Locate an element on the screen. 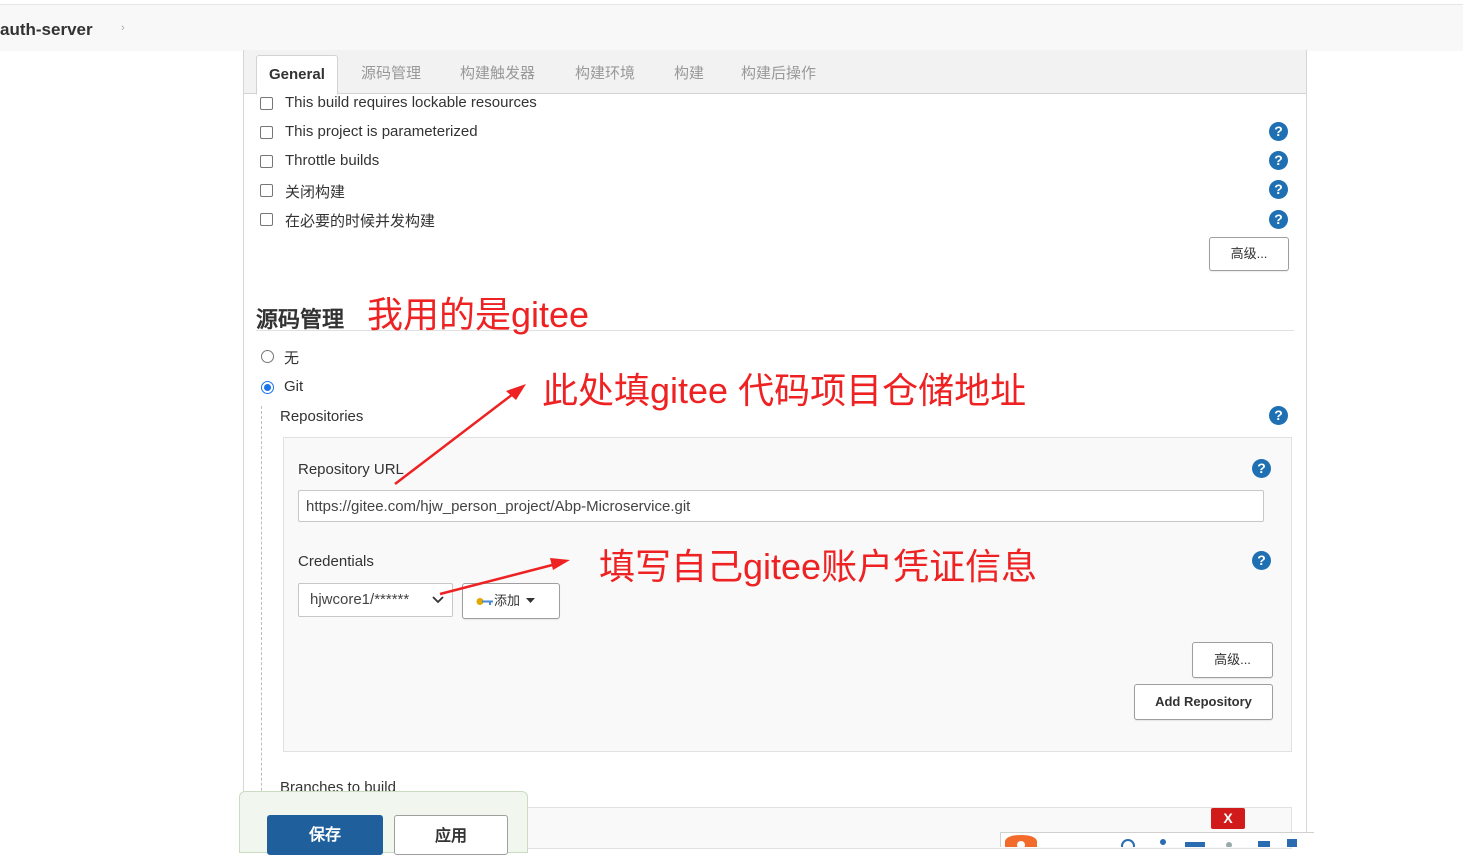  breadcrumb-project: auth-server is located at coordinates (46, 30).